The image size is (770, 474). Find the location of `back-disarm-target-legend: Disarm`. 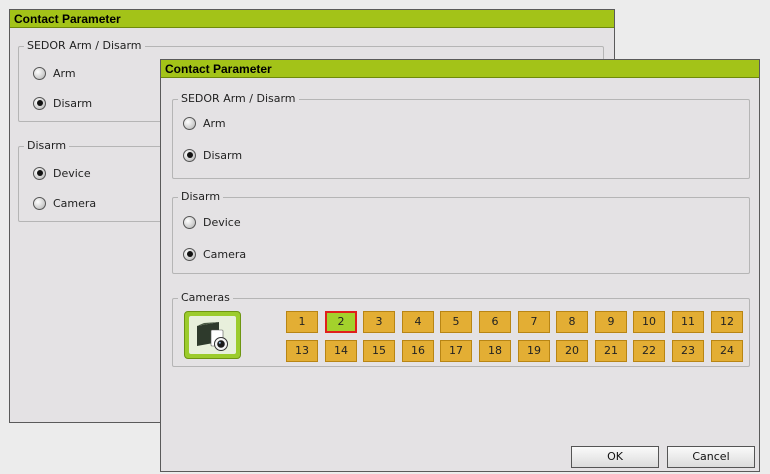

back-disarm-target-legend: Disarm is located at coordinates (47, 146).